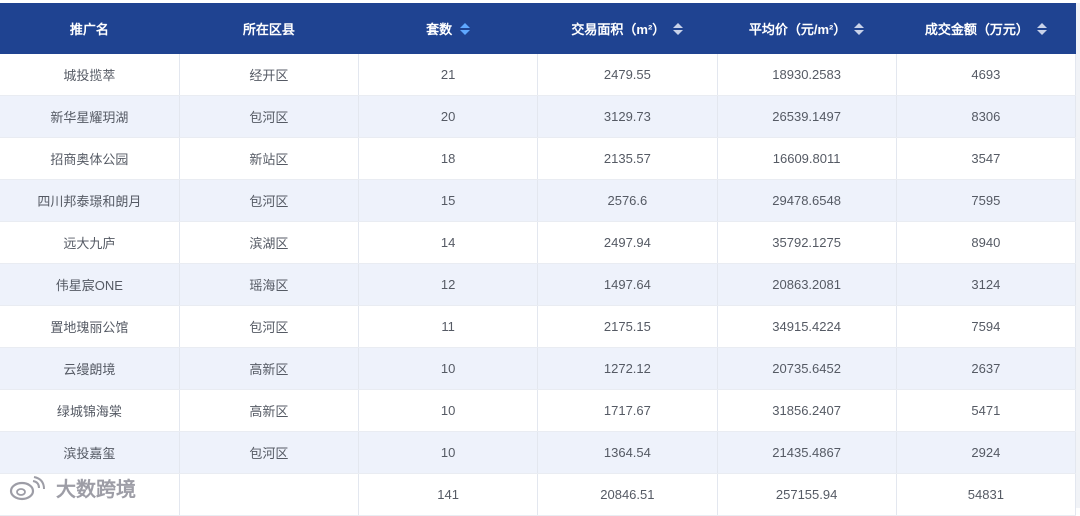 The width and height of the screenshot is (1080, 516). What do you see at coordinates (986, 284) in the screenshot?
I see `cell-amount: 3124` at bounding box center [986, 284].